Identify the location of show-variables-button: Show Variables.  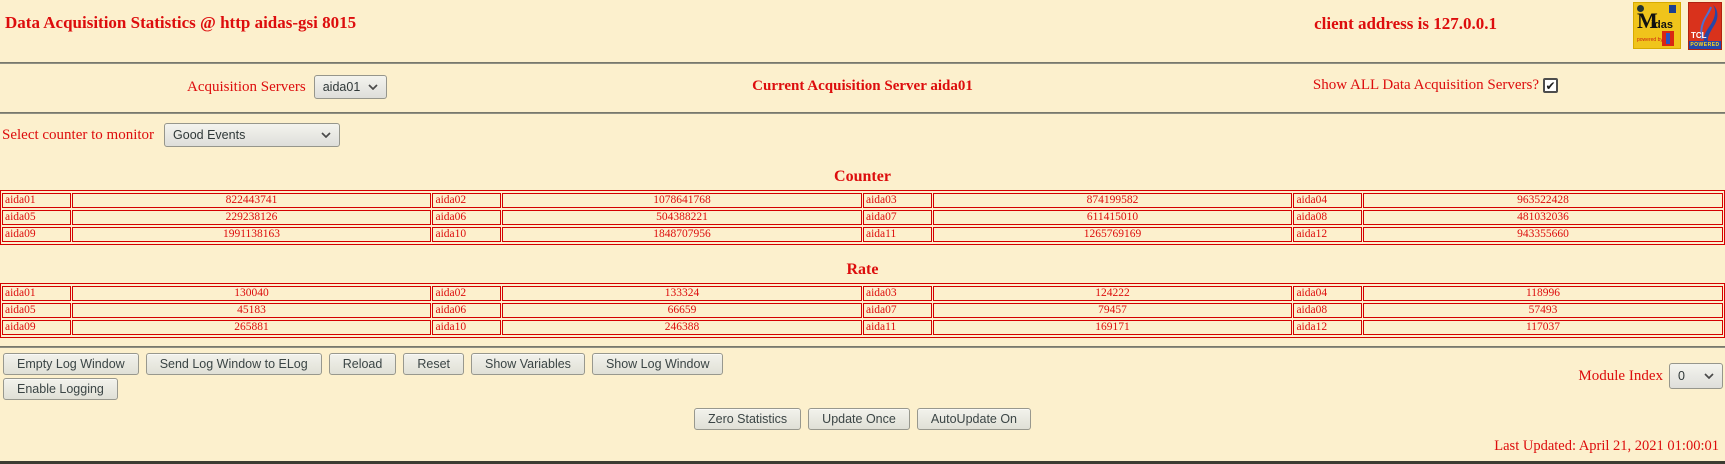
(528, 364).